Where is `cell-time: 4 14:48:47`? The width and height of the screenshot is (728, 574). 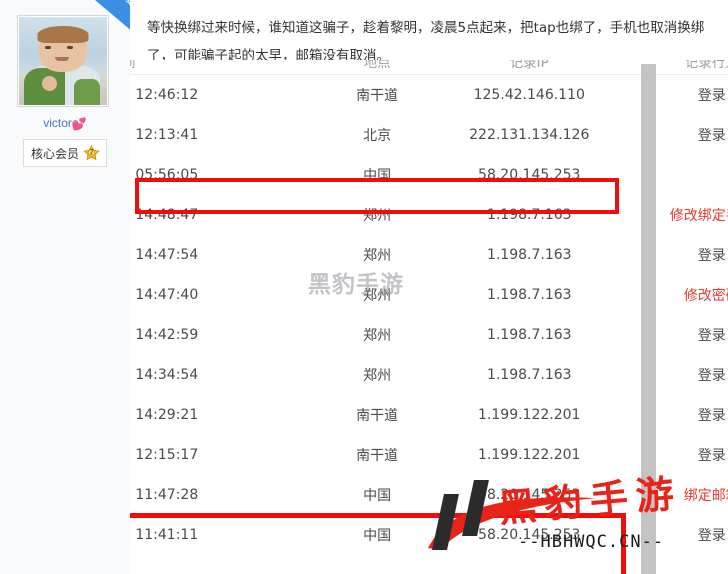
cell-time: 4 14:48:47 is located at coordinates (164, 215).